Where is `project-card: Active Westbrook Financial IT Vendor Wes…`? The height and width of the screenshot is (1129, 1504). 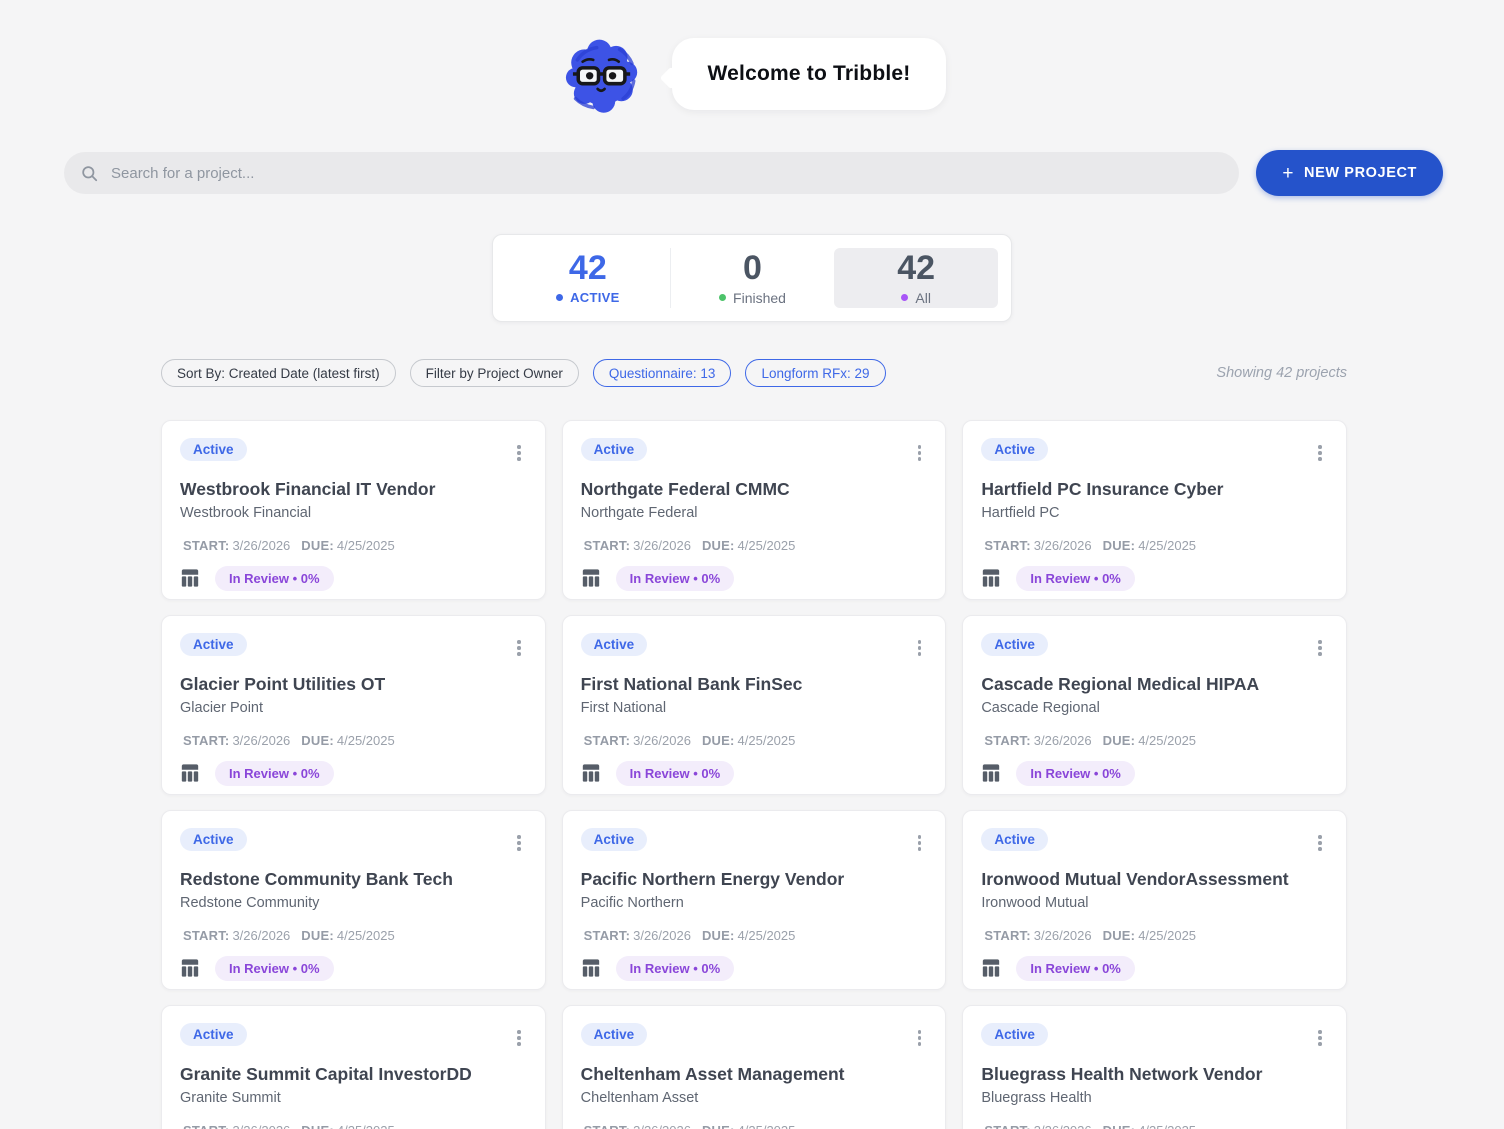
project-card: Active Westbrook Financial IT Vendor Wes… is located at coordinates (353, 510).